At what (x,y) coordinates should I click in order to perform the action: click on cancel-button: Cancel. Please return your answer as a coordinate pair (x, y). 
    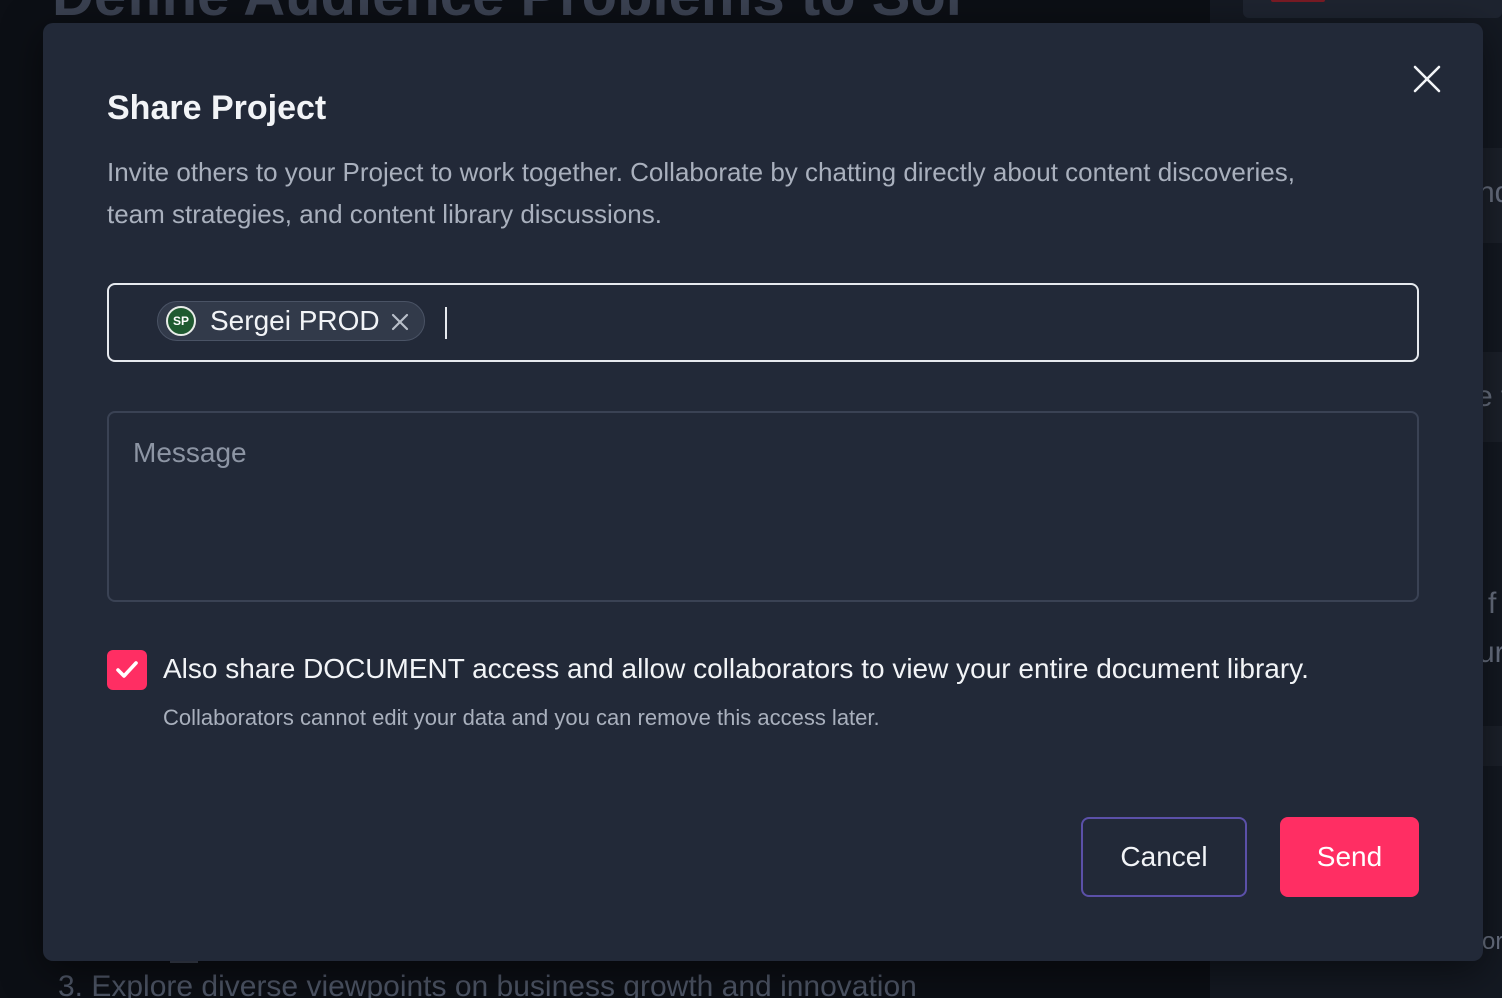
    Looking at the image, I should click on (1164, 857).